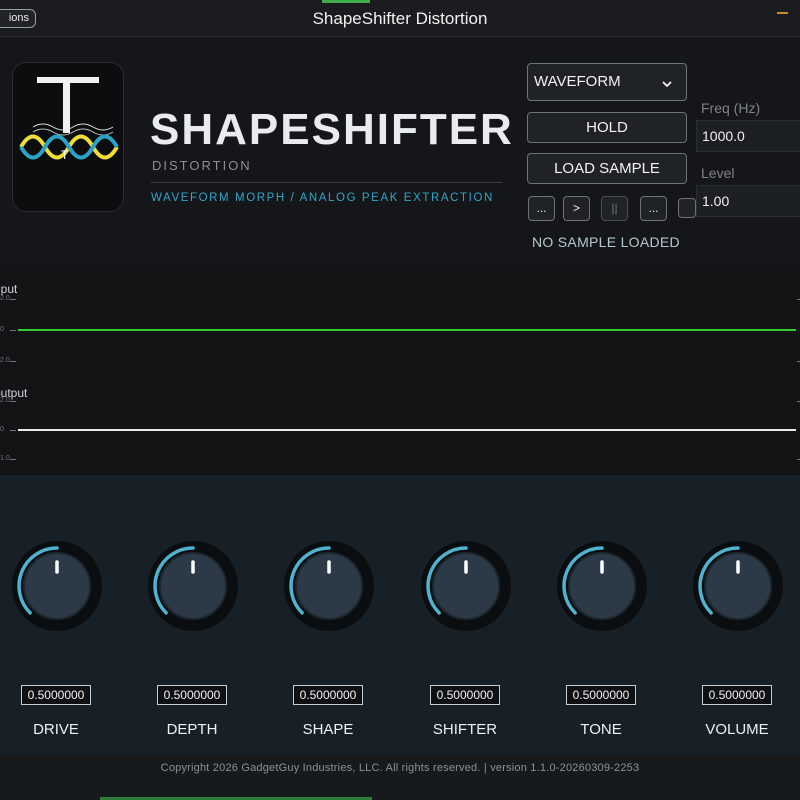 This screenshot has width=800, height=800. What do you see at coordinates (466, 586) in the screenshot?
I see `shifter-knob` at bounding box center [466, 586].